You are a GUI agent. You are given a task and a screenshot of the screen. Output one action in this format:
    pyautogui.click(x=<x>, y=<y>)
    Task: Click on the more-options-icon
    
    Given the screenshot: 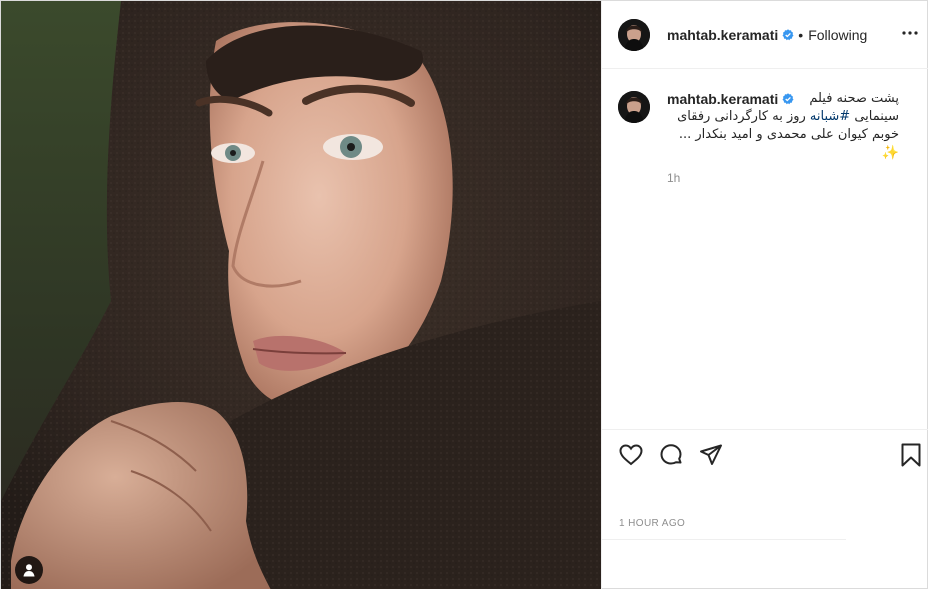 What is the action you would take?
    pyautogui.click(x=910, y=33)
    